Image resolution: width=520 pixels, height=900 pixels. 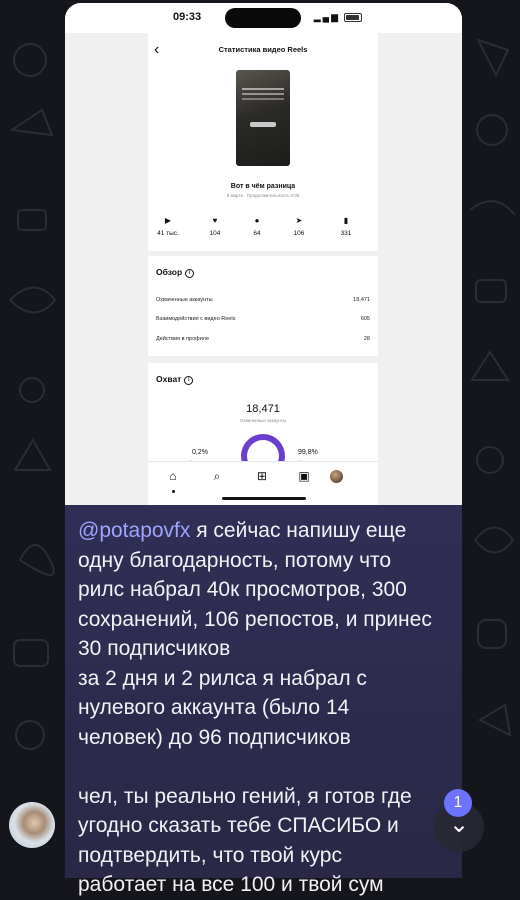 What do you see at coordinates (187, 17) in the screenshot?
I see `status-time: 09:33` at bounding box center [187, 17].